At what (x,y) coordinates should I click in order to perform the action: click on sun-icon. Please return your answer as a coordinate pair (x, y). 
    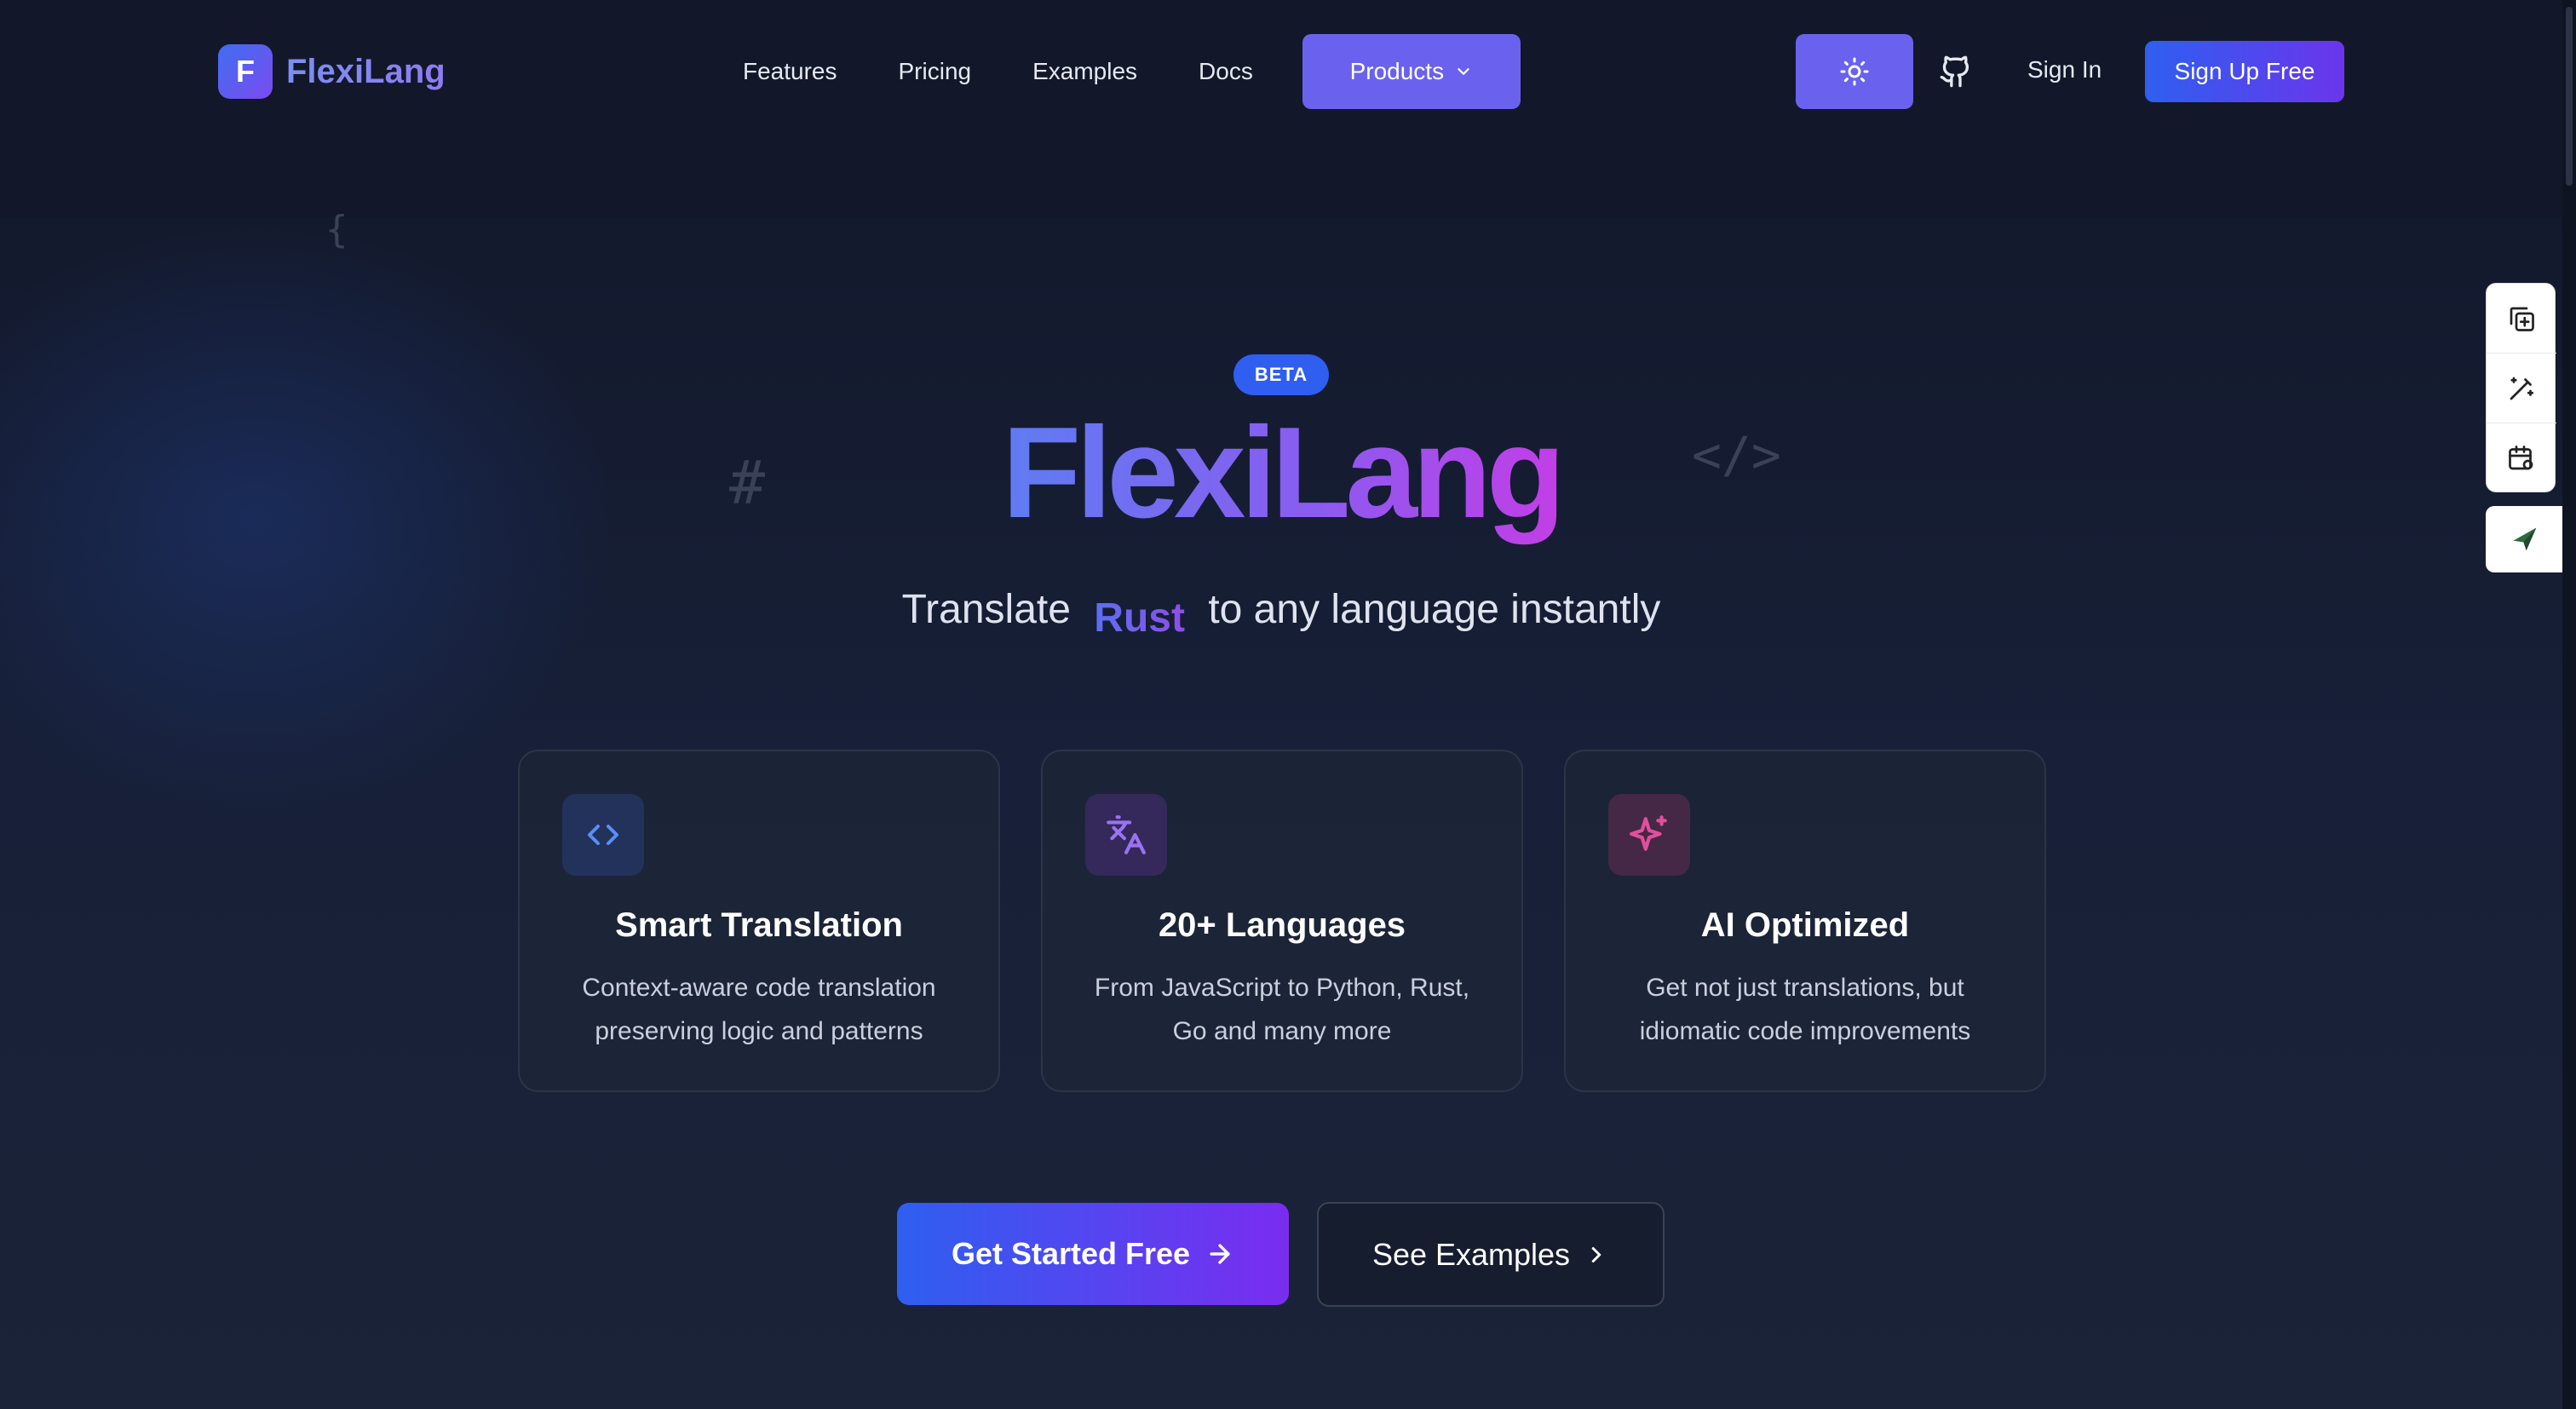
    Looking at the image, I should click on (1855, 71).